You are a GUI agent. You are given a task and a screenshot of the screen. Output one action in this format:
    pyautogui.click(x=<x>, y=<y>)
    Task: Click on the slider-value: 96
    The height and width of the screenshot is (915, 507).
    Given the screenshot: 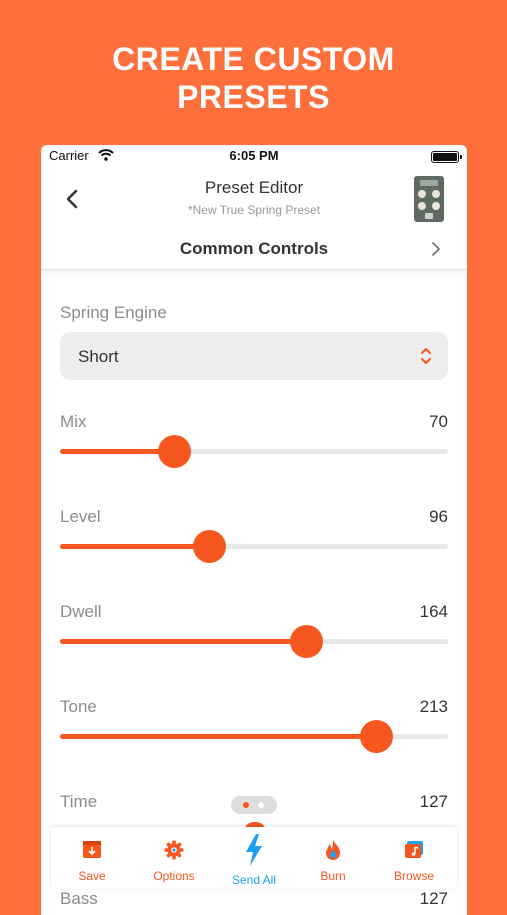 What is the action you would take?
    pyautogui.click(x=438, y=516)
    